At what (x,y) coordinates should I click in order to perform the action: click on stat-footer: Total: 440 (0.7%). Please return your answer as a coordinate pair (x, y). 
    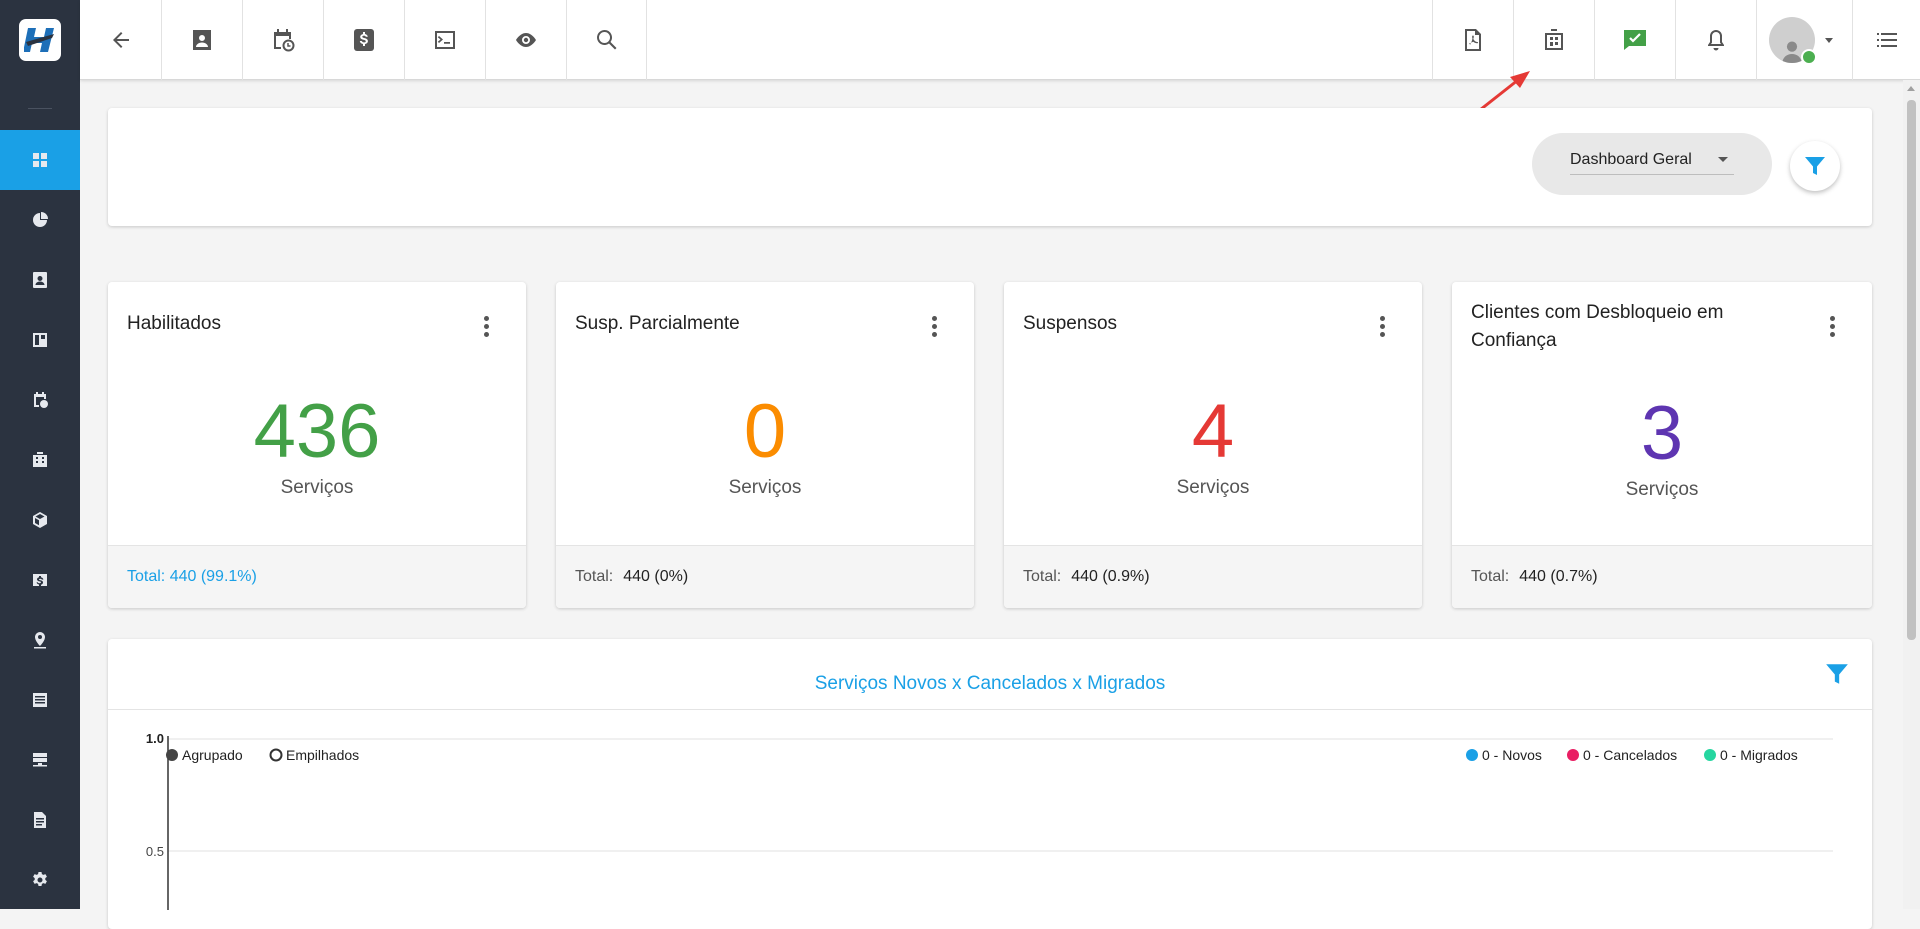
    Looking at the image, I should click on (1662, 576).